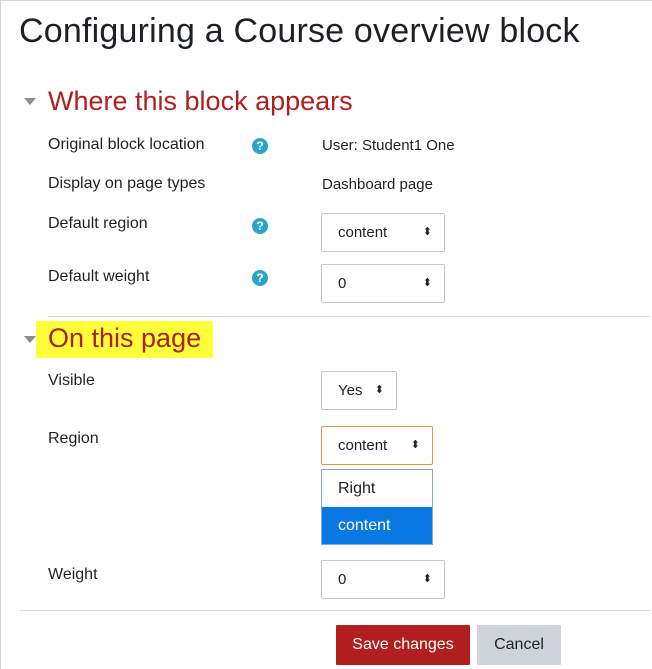 The height and width of the screenshot is (669, 652). I want to click on visible-select: Yes ⬍, so click(359, 390).